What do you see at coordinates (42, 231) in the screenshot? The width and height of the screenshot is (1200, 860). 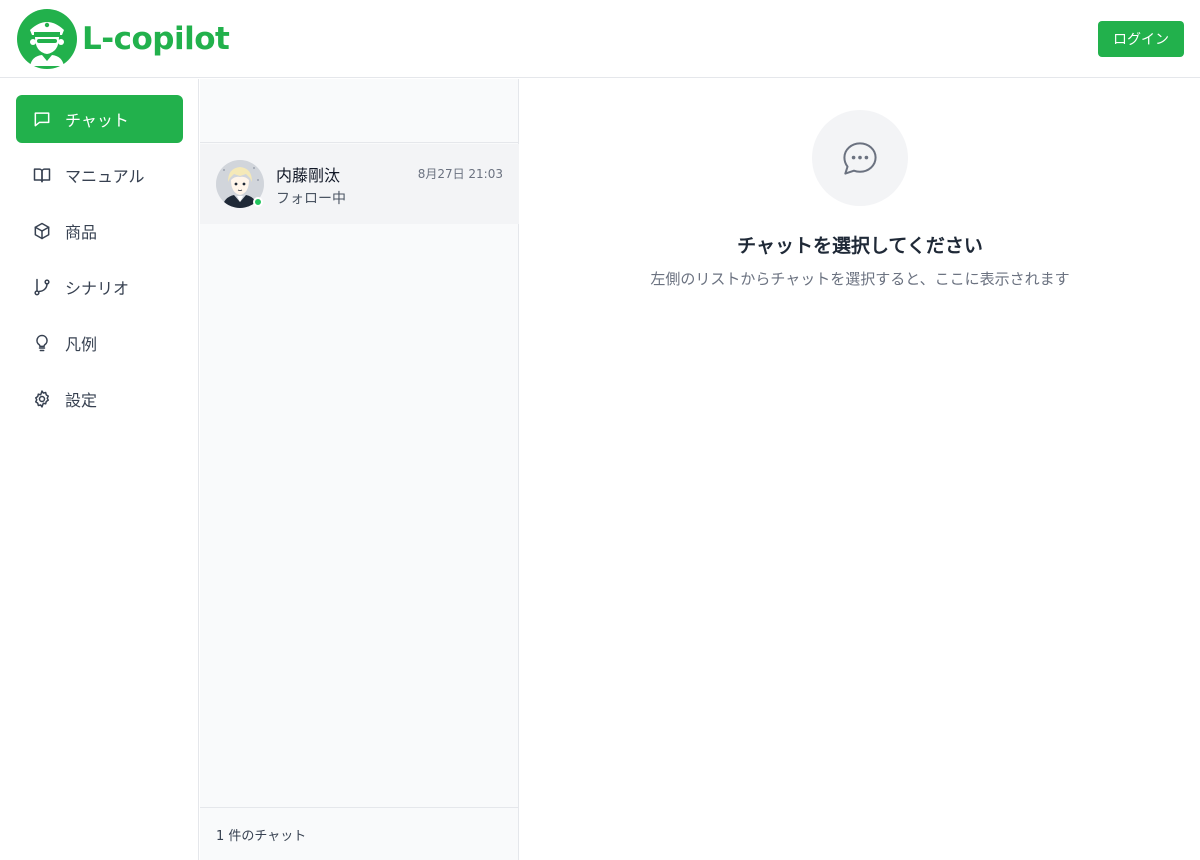 I see `box-icon` at bounding box center [42, 231].